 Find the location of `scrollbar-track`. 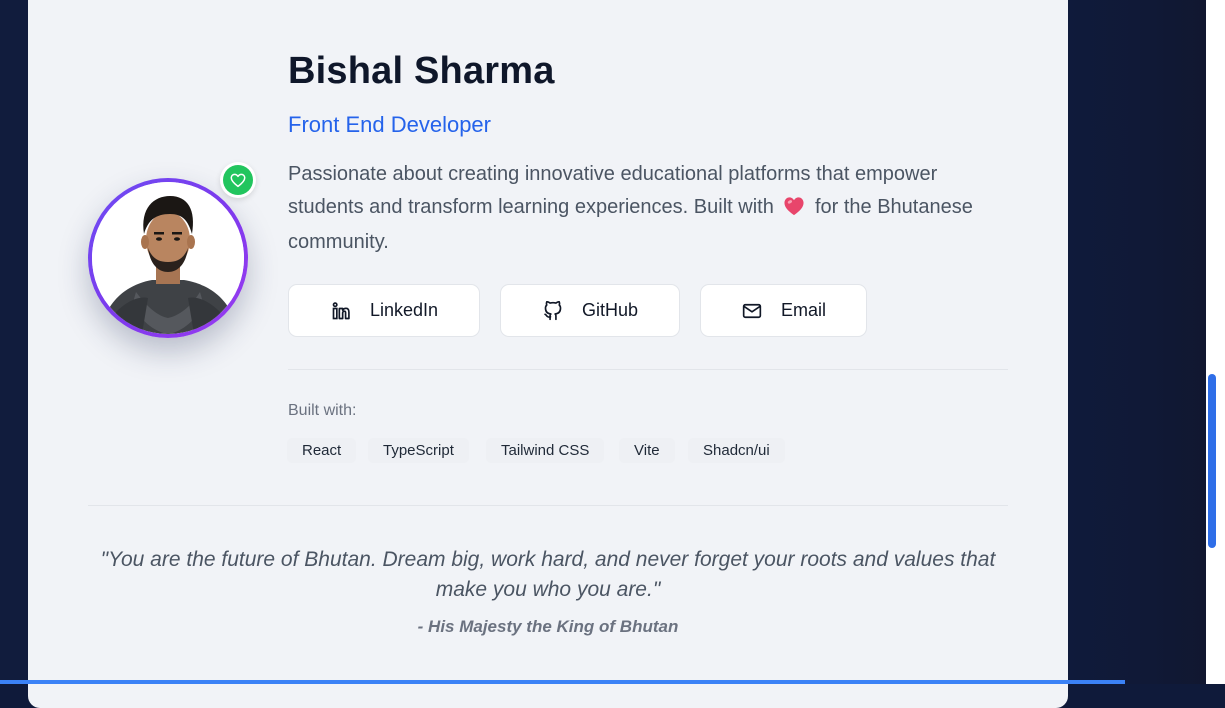

scrollbar-track is located at coordinates (1215, 342).